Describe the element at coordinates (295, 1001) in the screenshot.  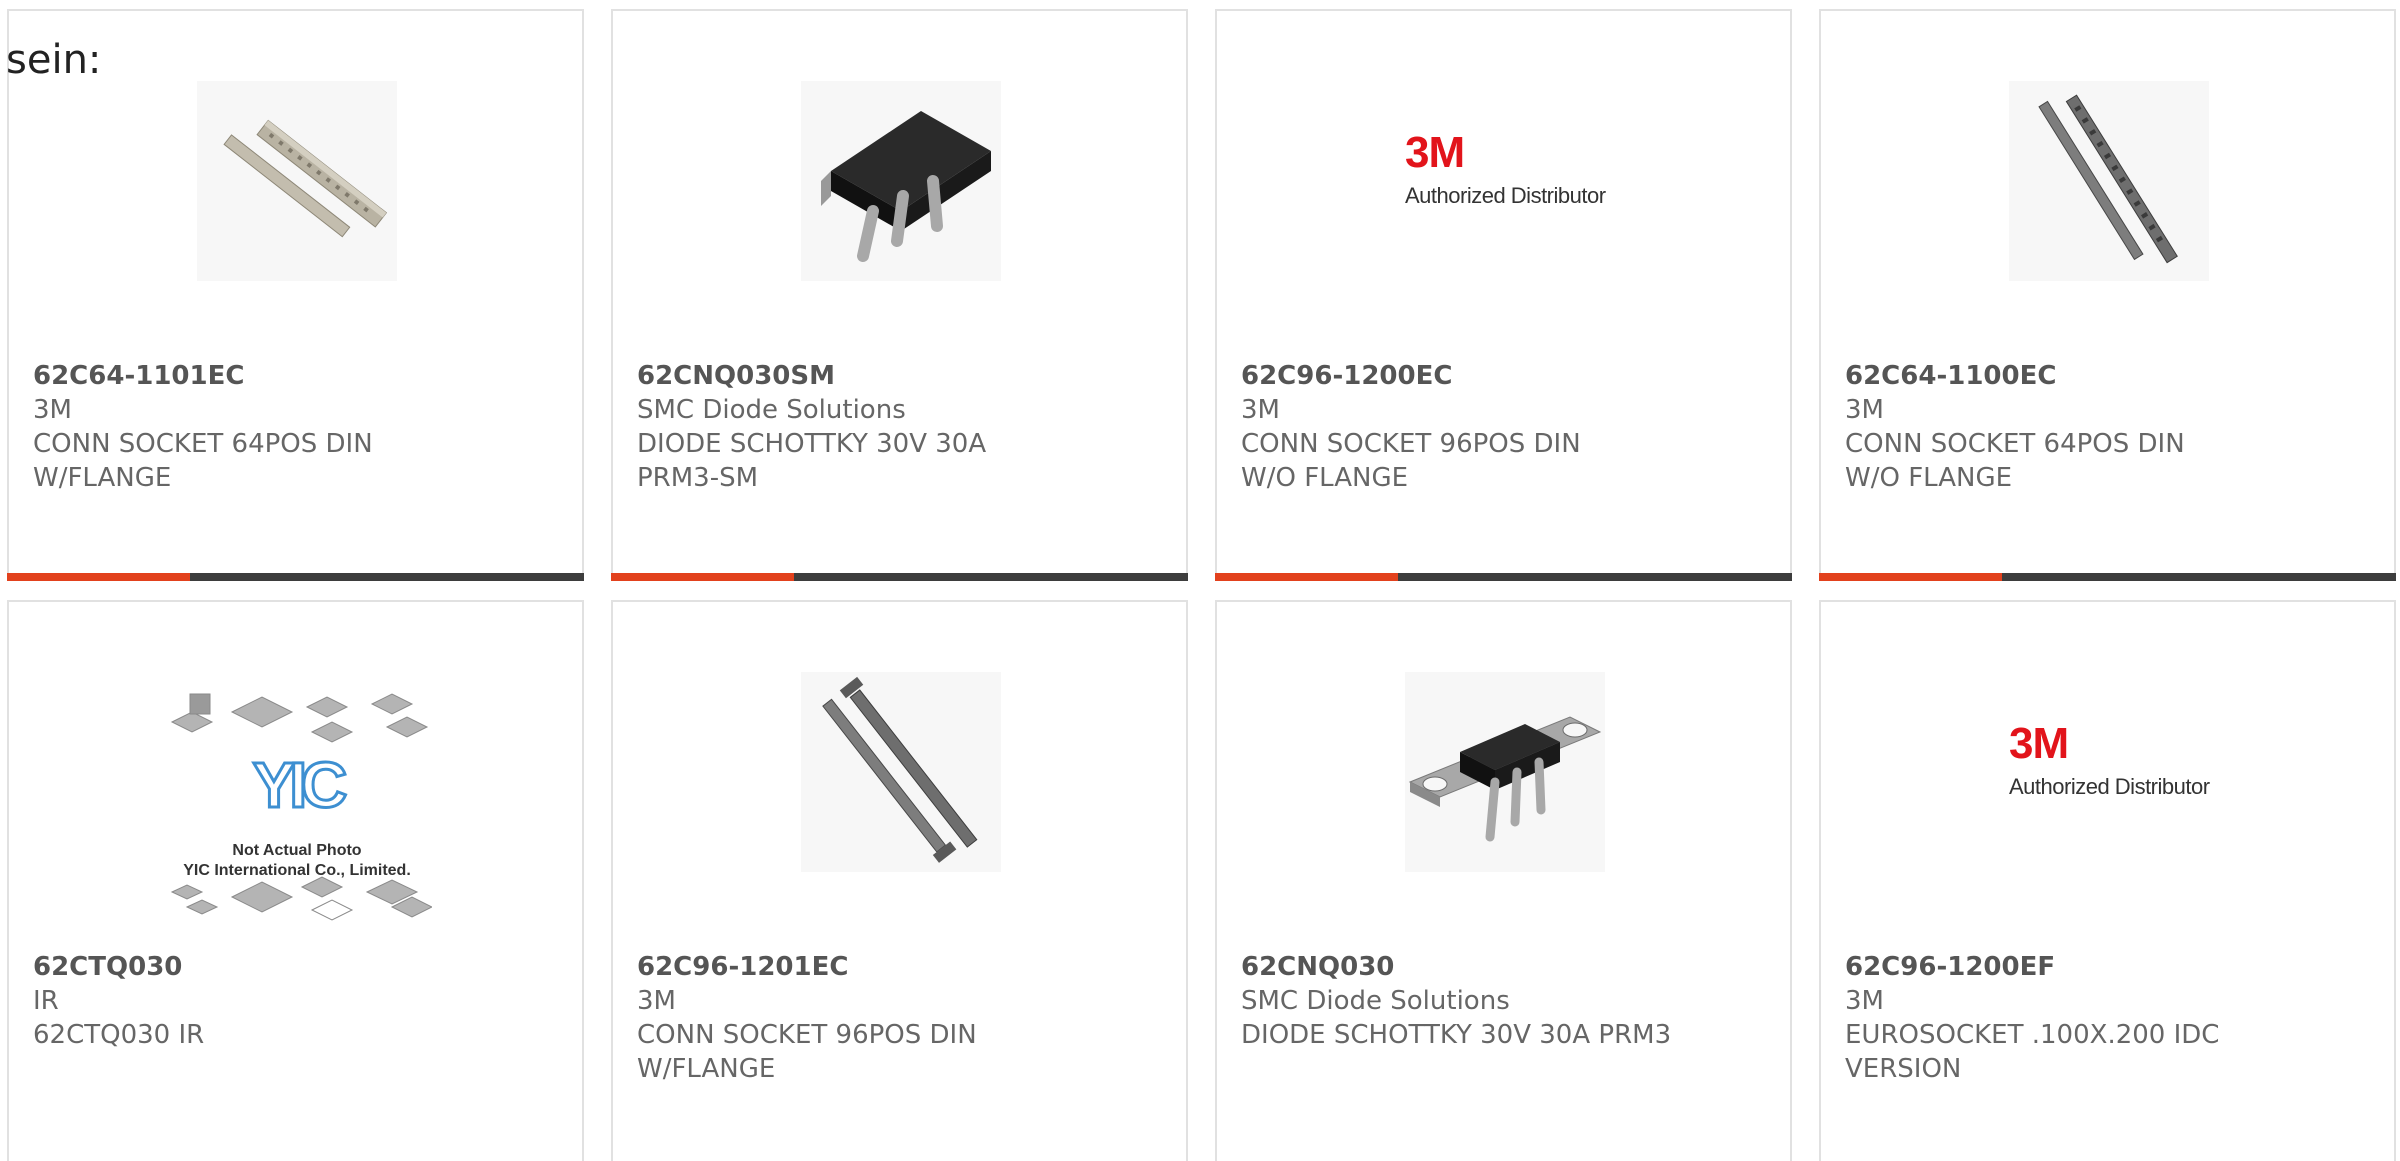
I see `product-info: 62CTQ030 IR 62CTQ030 IR` at that location.